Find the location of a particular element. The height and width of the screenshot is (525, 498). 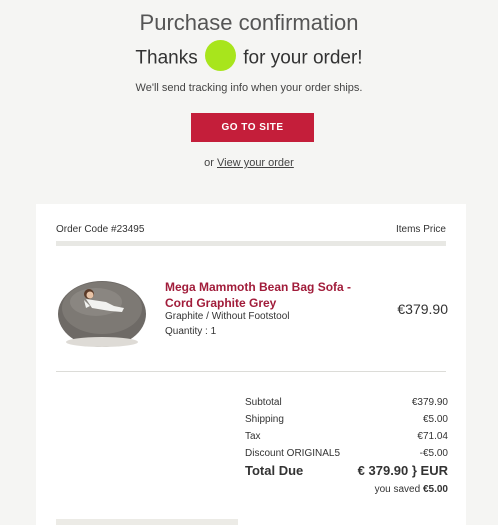

total-due-value: € 379.90 } EUR is located at coordinates (402, 470).